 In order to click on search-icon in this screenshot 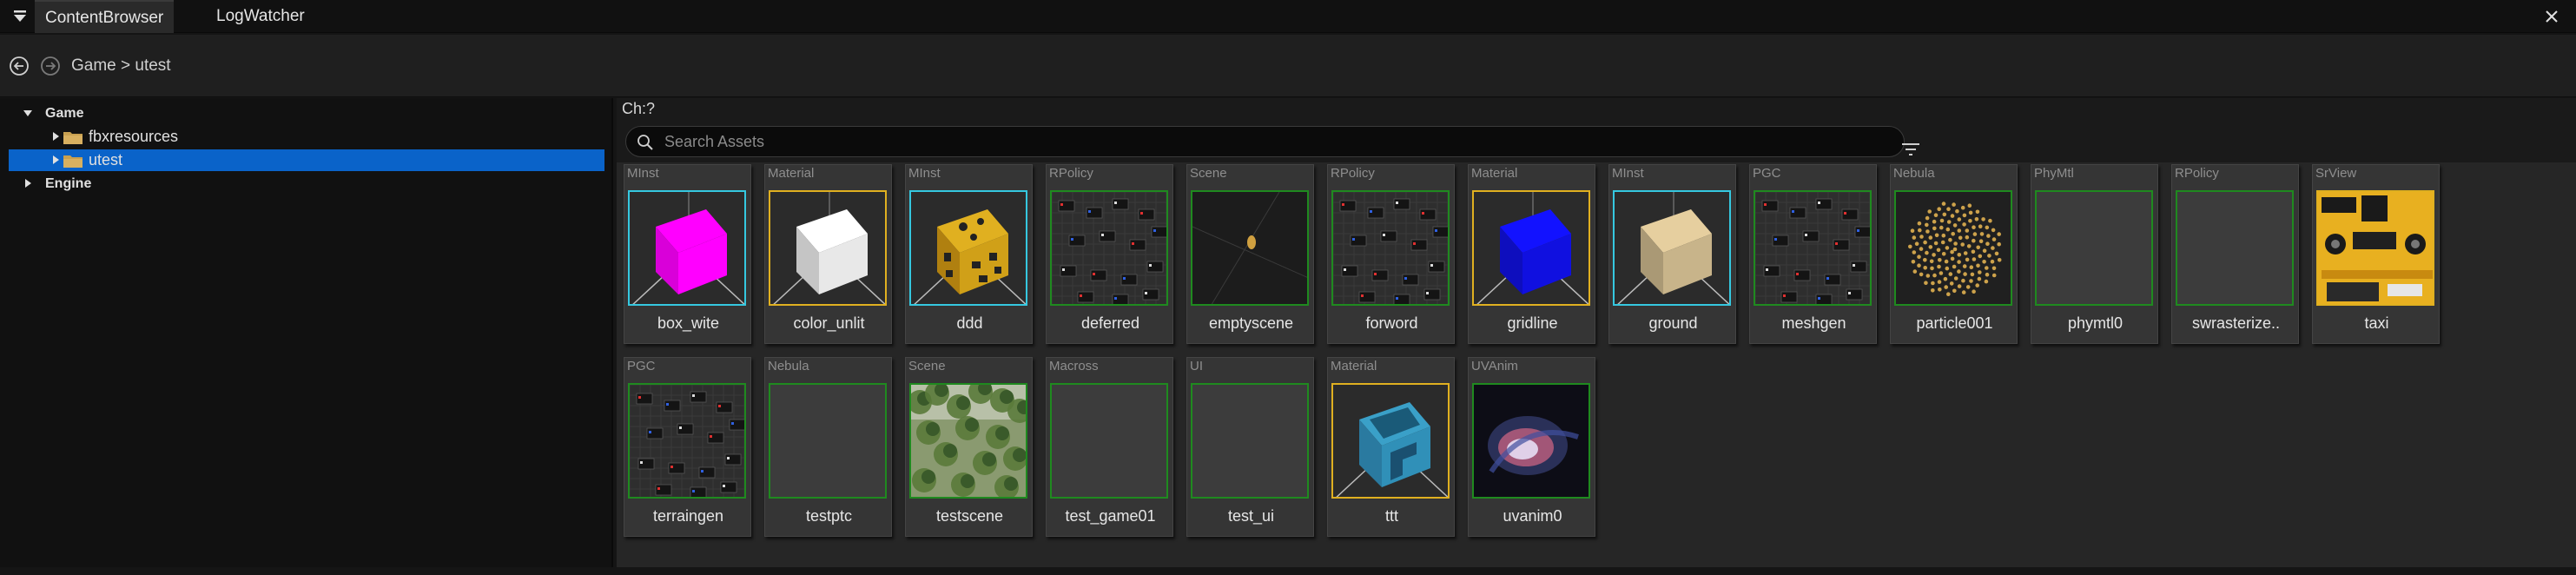, I will do `click(646, 142)`.